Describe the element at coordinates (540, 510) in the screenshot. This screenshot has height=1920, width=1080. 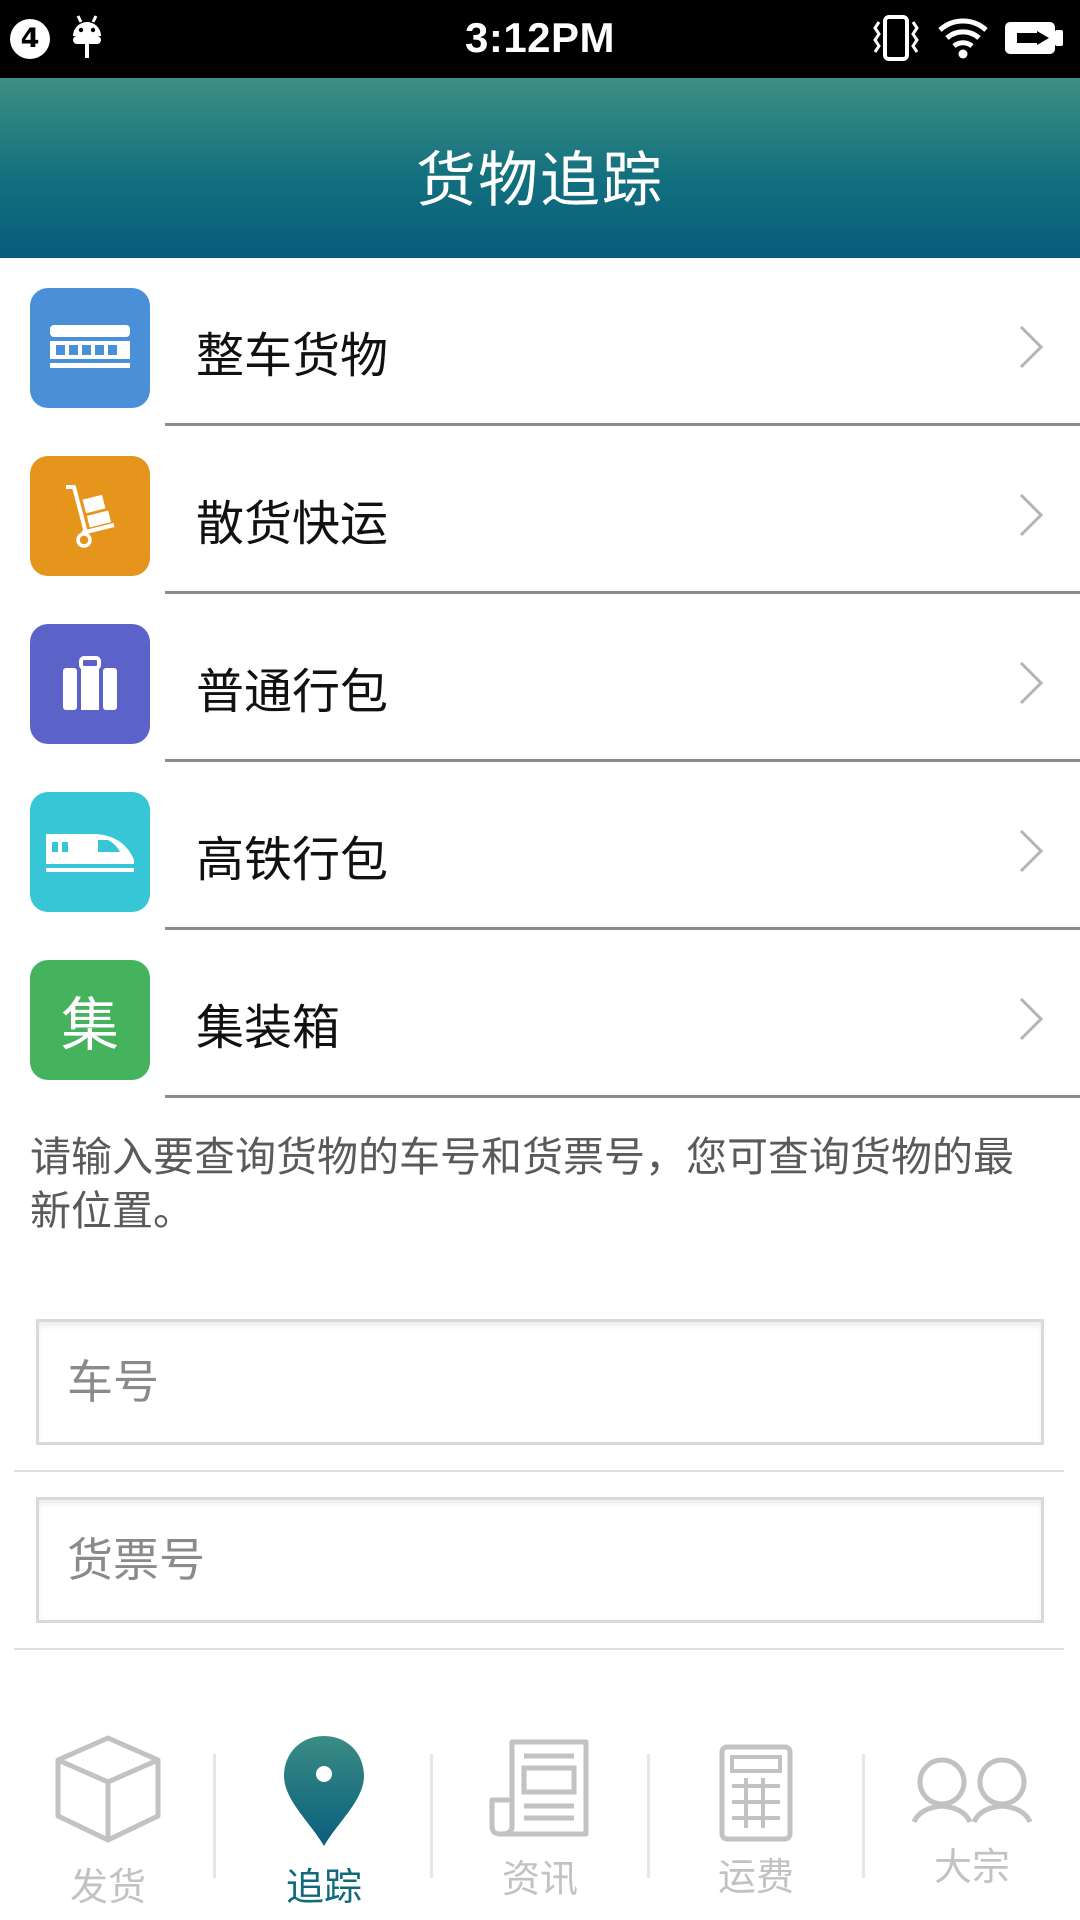
I see `menu-item-bulk-express: 散货快运` at that location.